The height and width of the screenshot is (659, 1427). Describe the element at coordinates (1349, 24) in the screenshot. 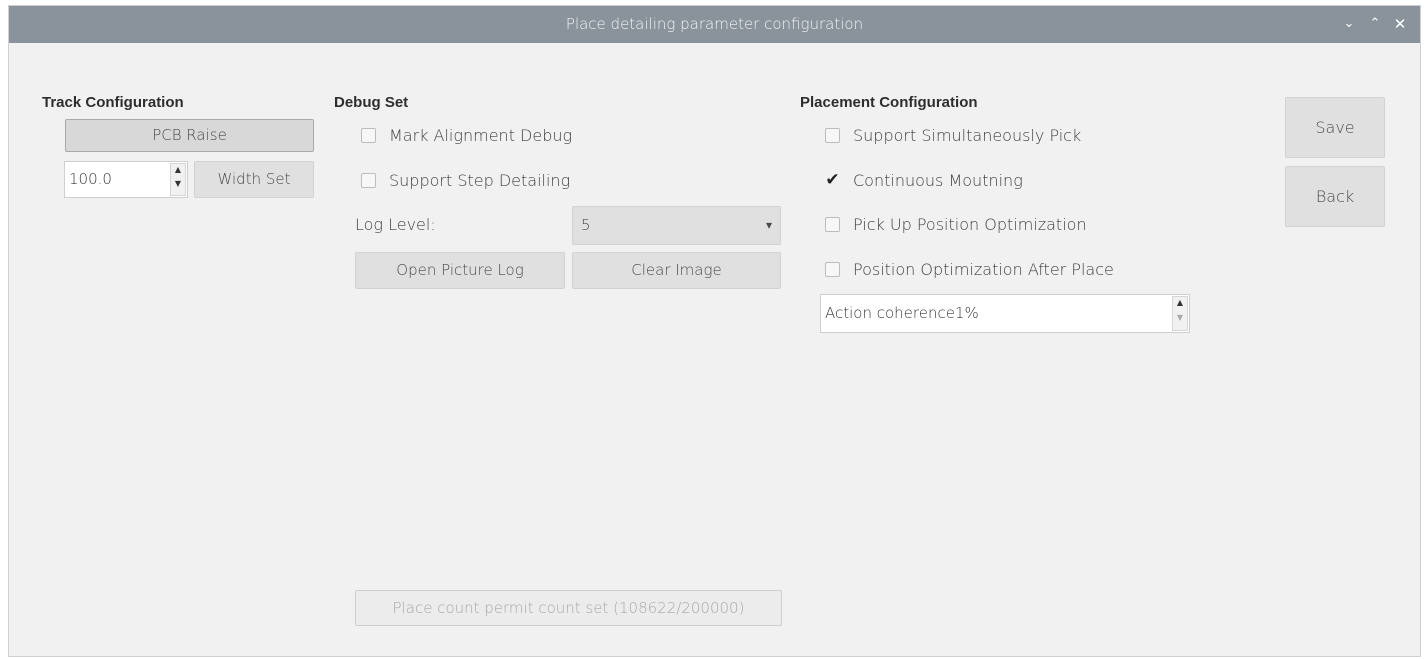

I see `minimize-icon: ⌄` at that location.